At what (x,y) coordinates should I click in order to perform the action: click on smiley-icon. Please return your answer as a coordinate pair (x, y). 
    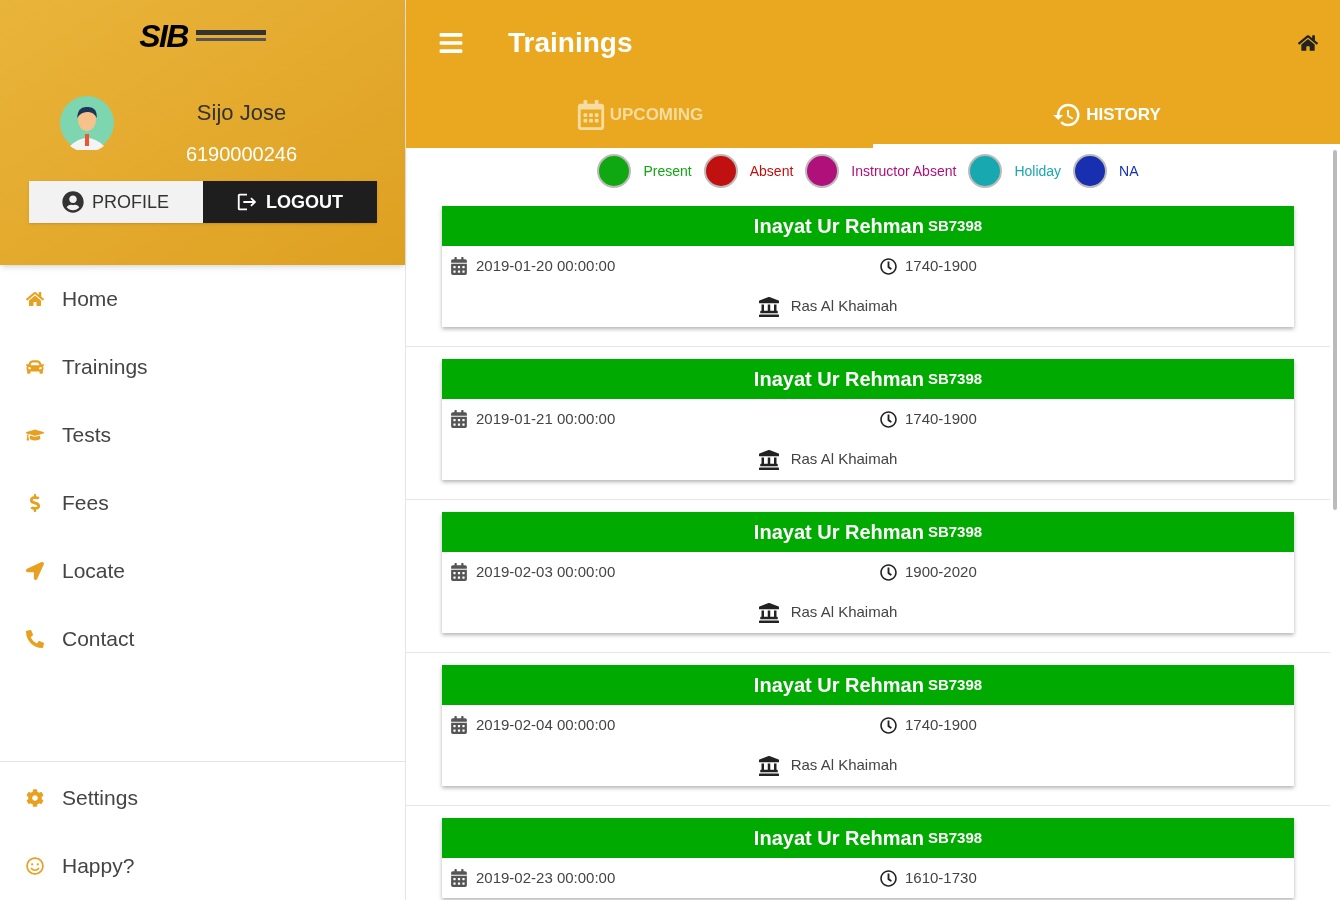
    Looking at the image, I should click on (35, 866).